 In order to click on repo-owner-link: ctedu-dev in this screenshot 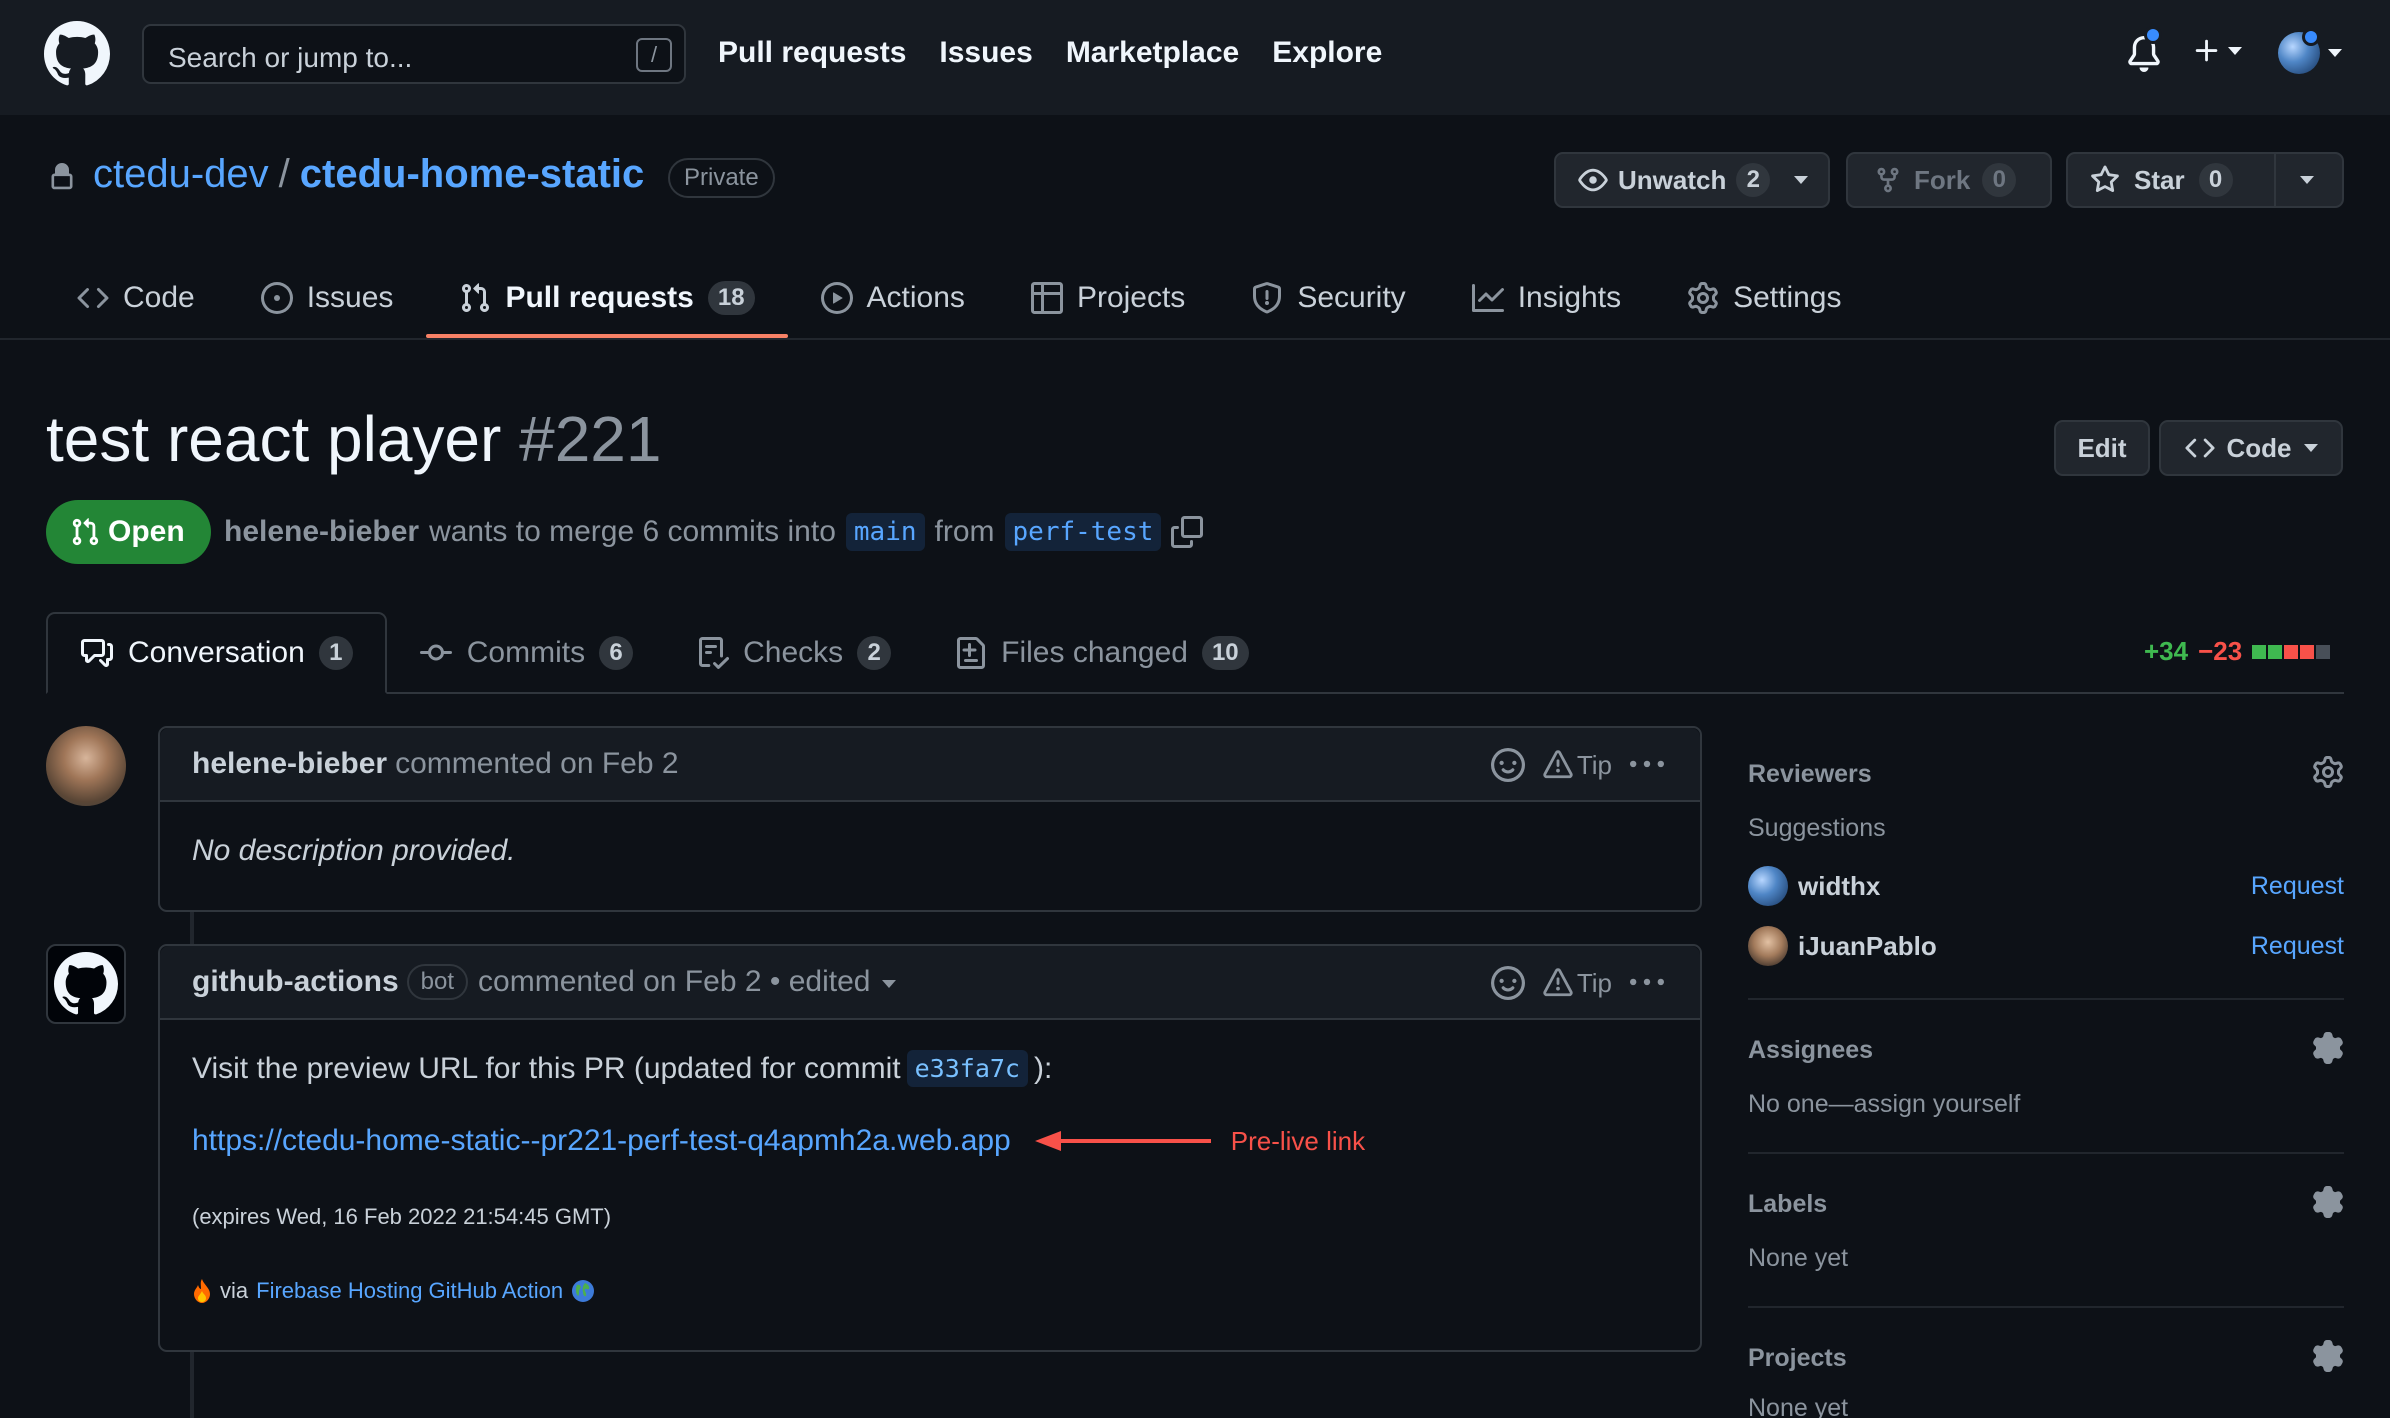, I will do `click(181, 174)`.